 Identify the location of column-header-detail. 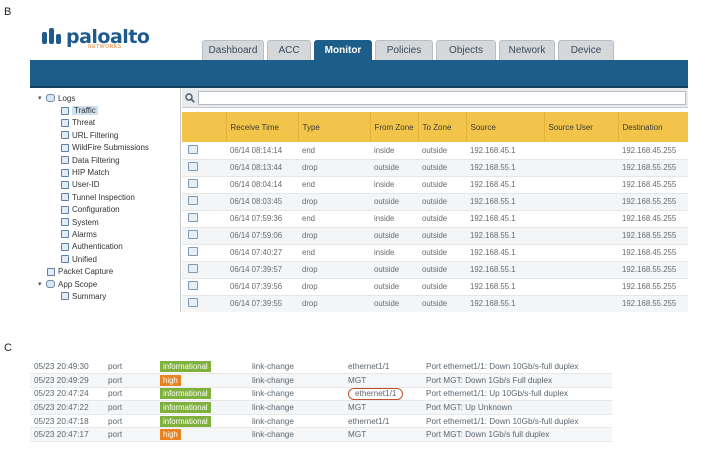
(204, 127).